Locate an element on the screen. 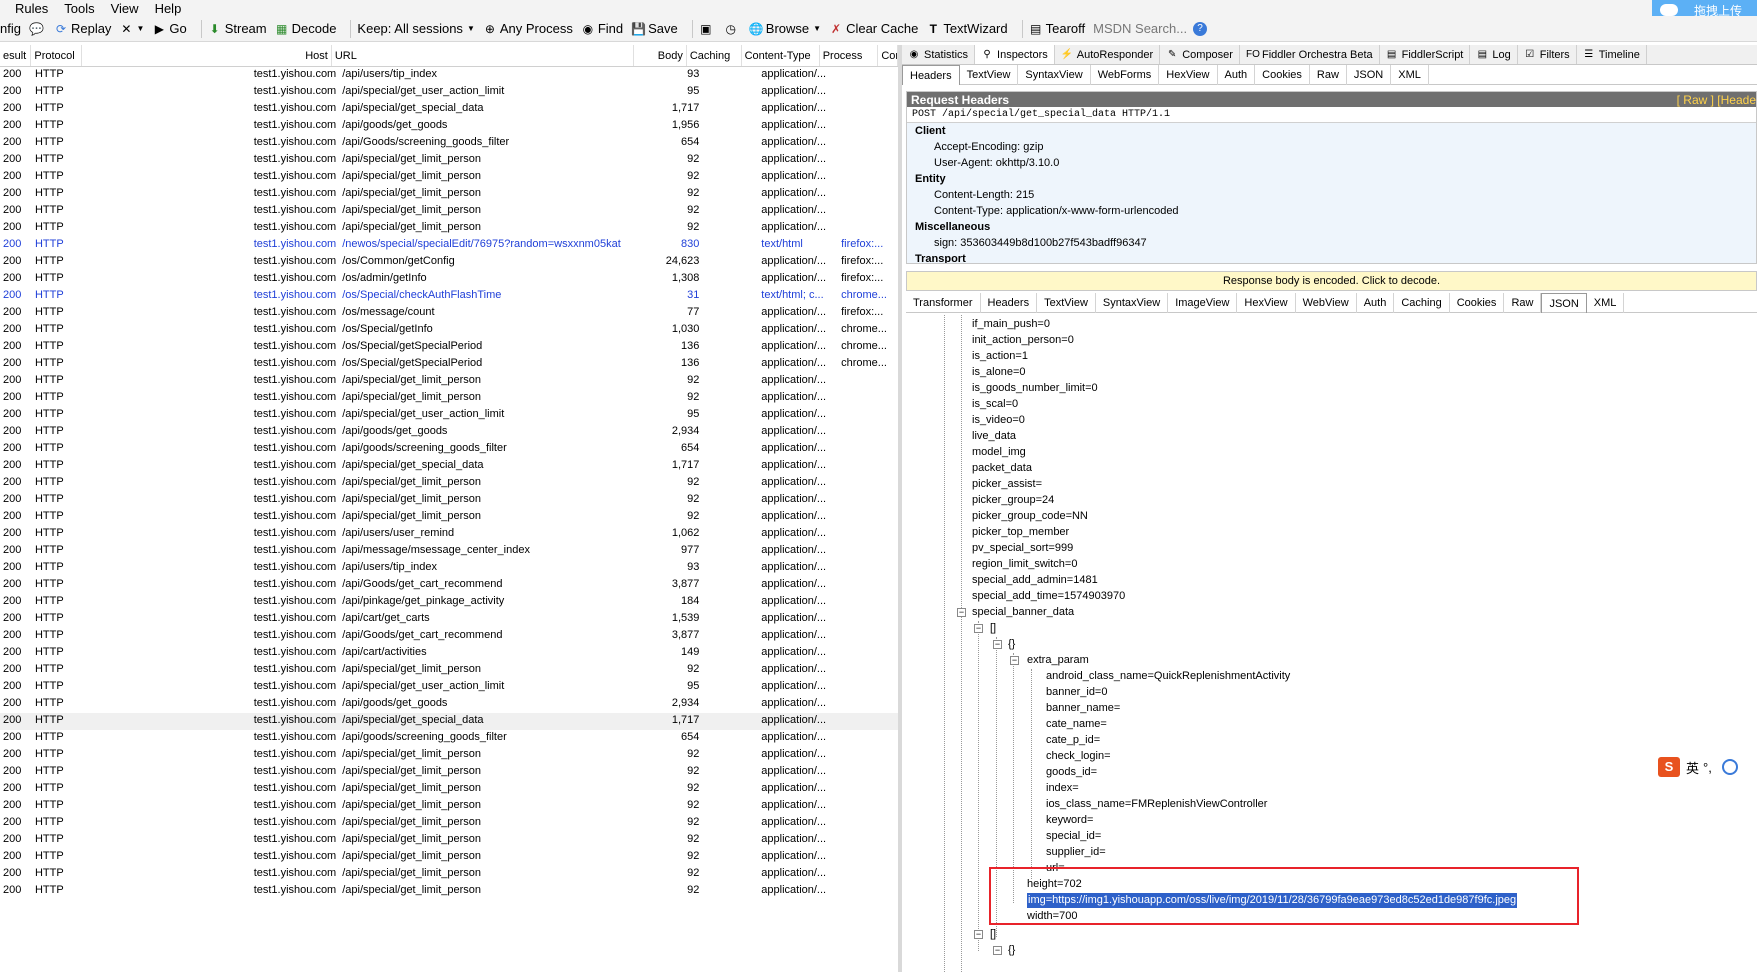 The image size is (1757, 972). msdn-search-input: MSDN Search...? is located at coordinates (1150, 28).